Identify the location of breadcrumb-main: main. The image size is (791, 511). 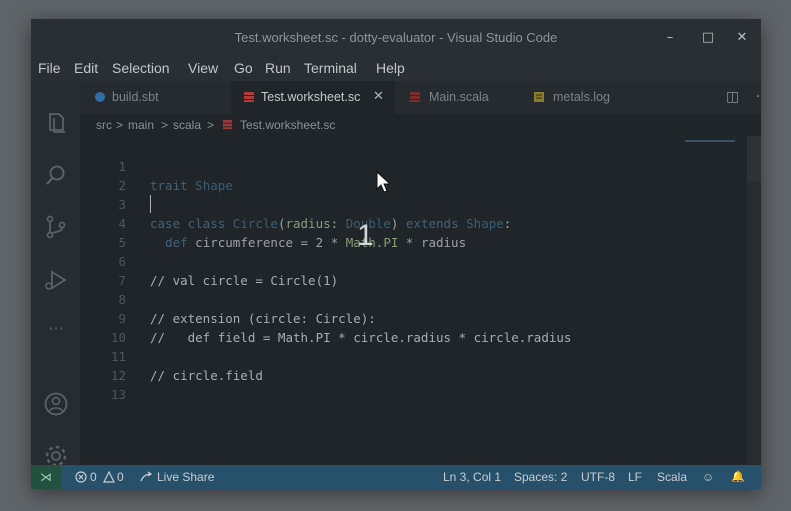
(141, 125).